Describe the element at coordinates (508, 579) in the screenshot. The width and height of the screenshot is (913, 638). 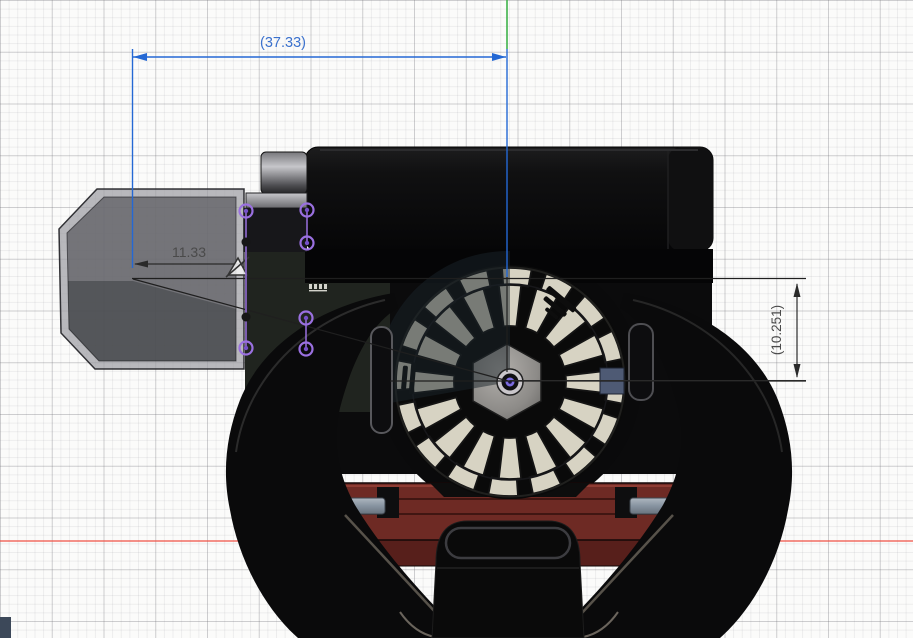
I see `center-column` at that location.